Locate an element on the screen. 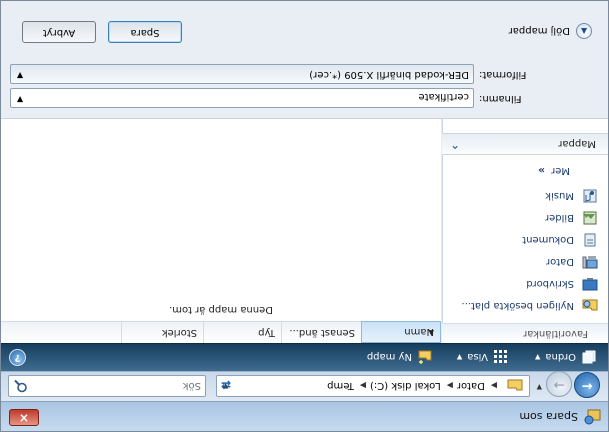  column-header-label: Typ is located at coordinates (266, 332).